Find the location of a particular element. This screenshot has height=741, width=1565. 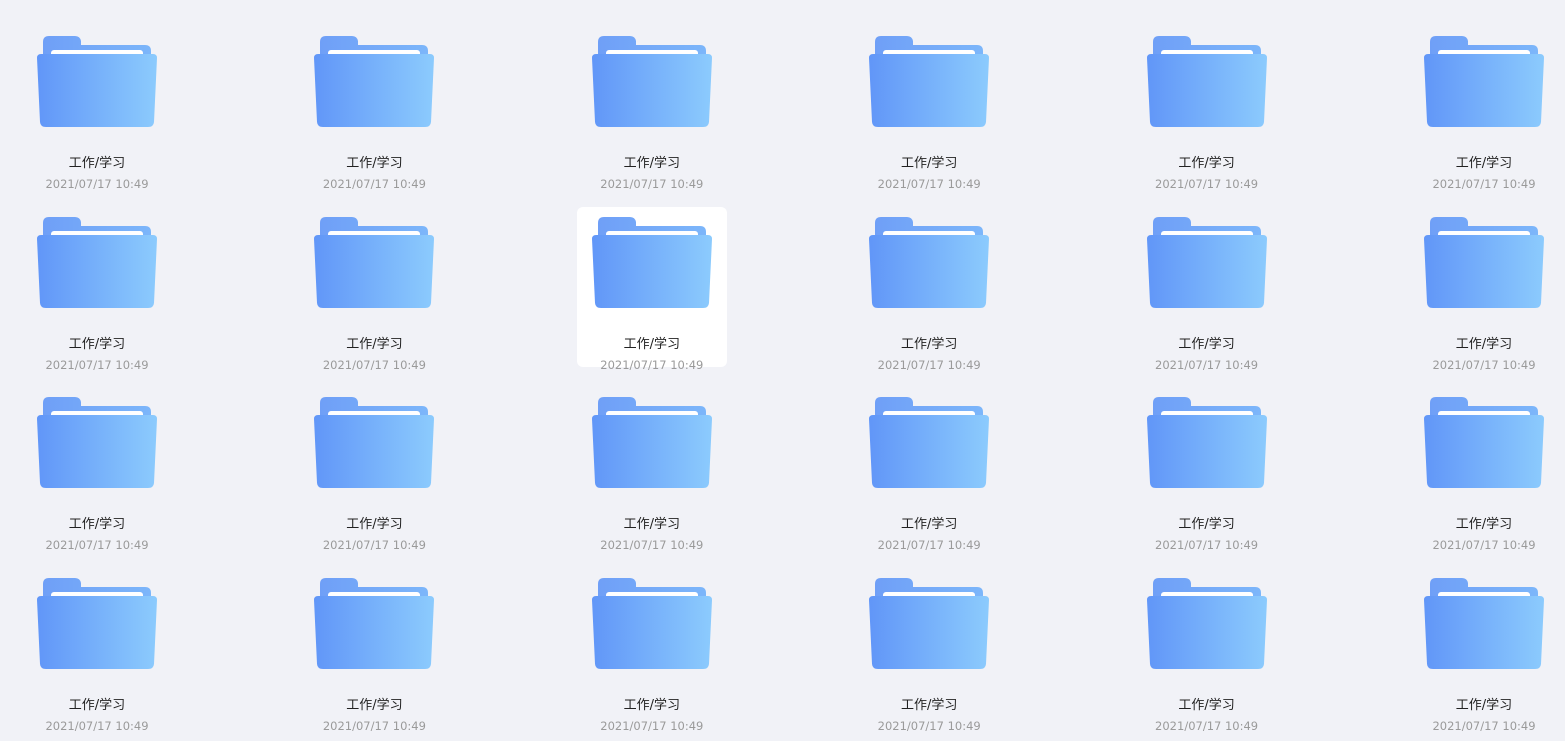

folder-tile-22: 工作/学习 2021/07/17 10:49 is located at coordinates (929, 650).